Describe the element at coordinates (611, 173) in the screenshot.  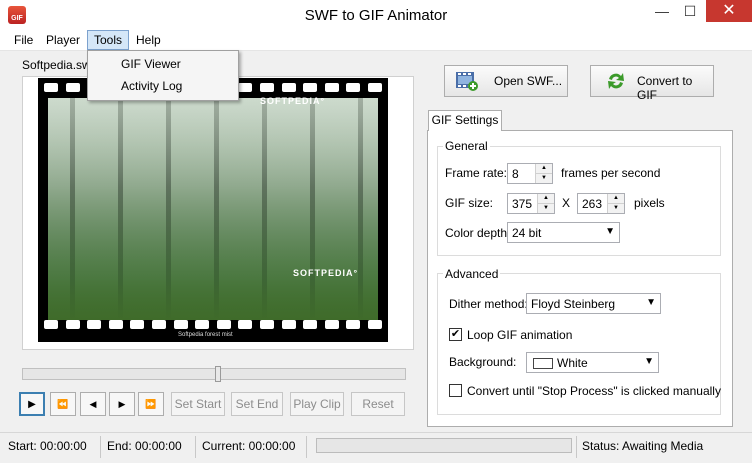
I see `frame-rate-unit: frames per second` at that location.